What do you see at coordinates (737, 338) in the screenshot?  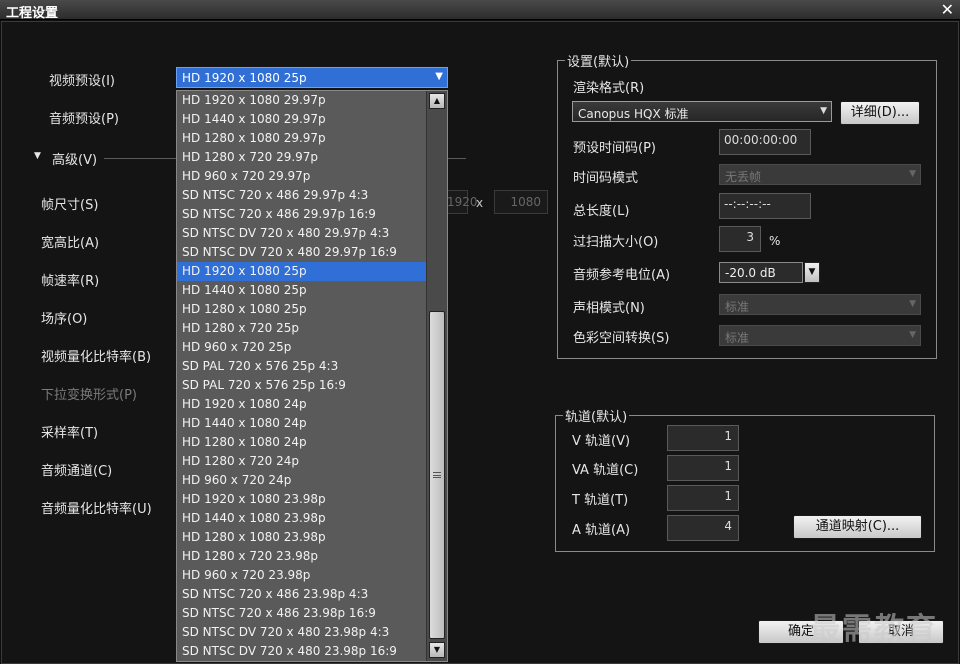 I see `color-space-value: 标准` at bounding box center [737, 338].